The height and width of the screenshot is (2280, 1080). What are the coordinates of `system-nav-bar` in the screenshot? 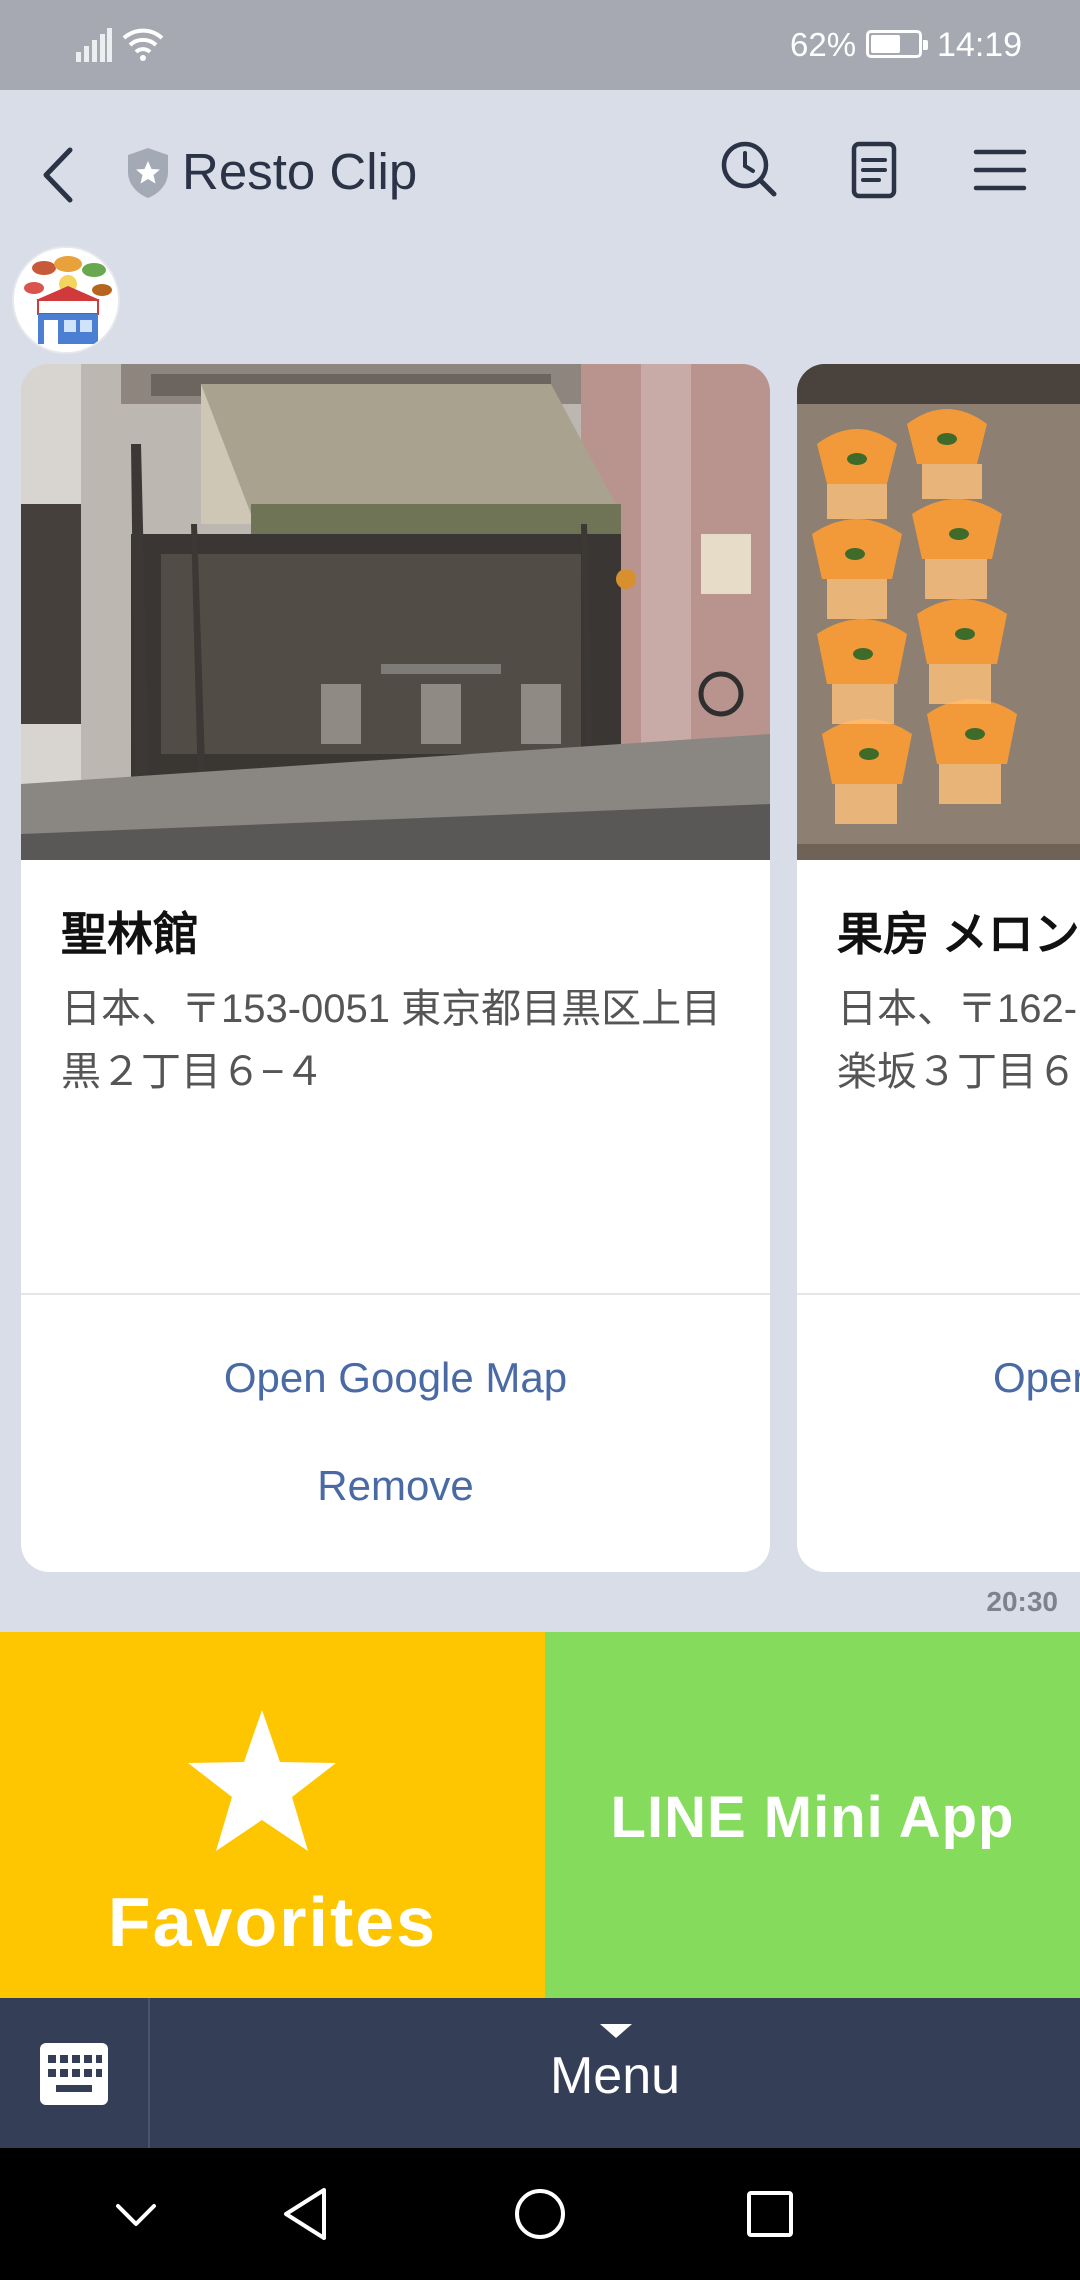 It's located at (540, 2214).